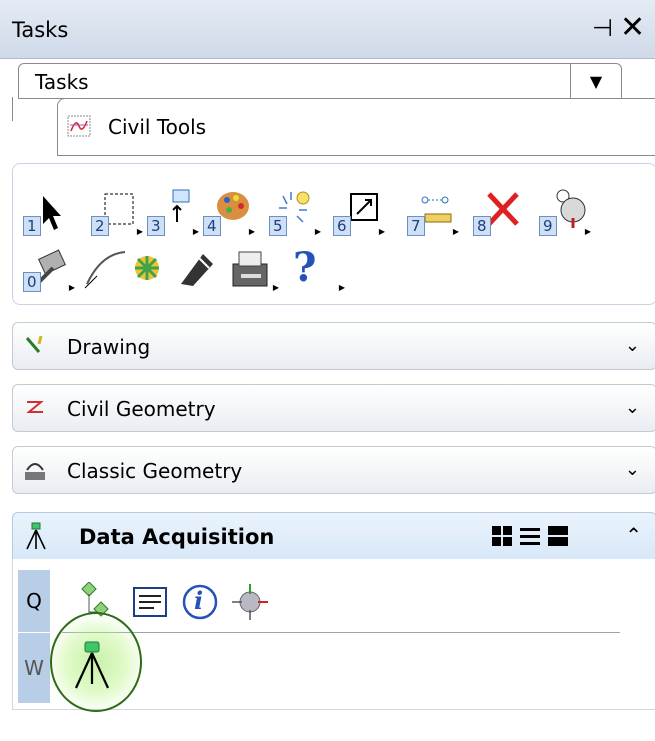 This screenshot has width=655, height=741. Describe the element at coordinates (530, 536) in the screenshot. I see `list-view-icon` at that location.